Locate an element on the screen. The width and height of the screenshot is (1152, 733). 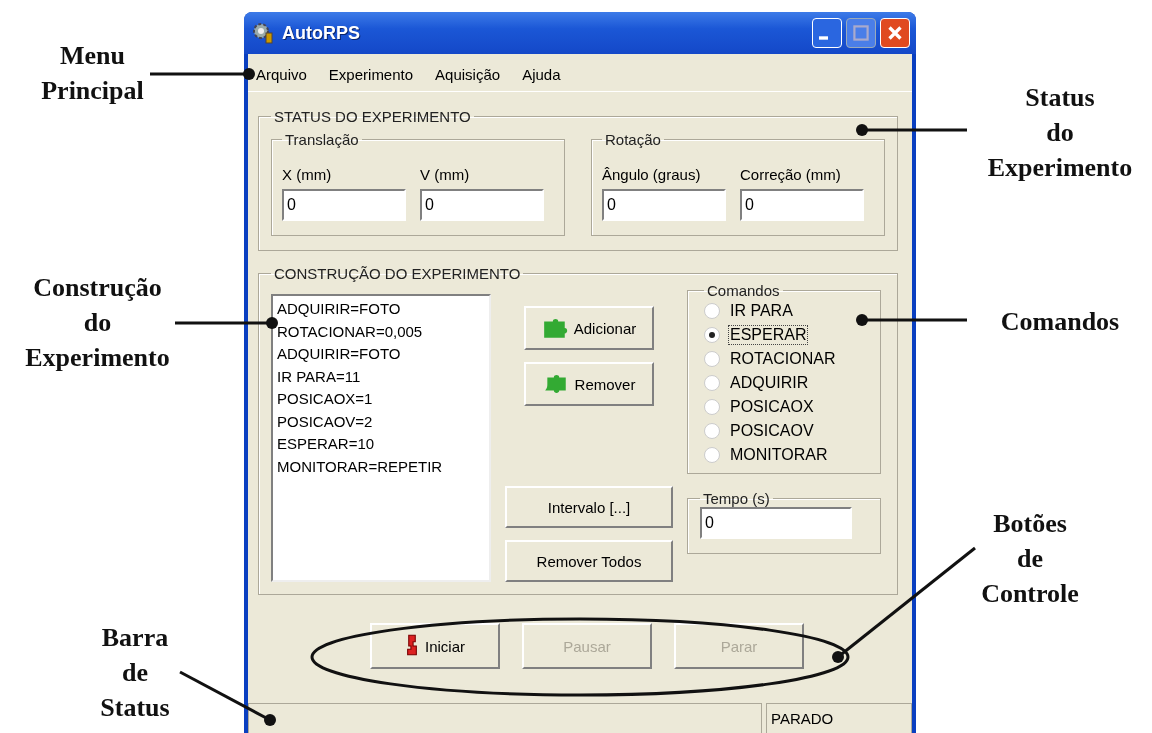
list-item: POSICAOX=1 is located at coordinates (381, 399).